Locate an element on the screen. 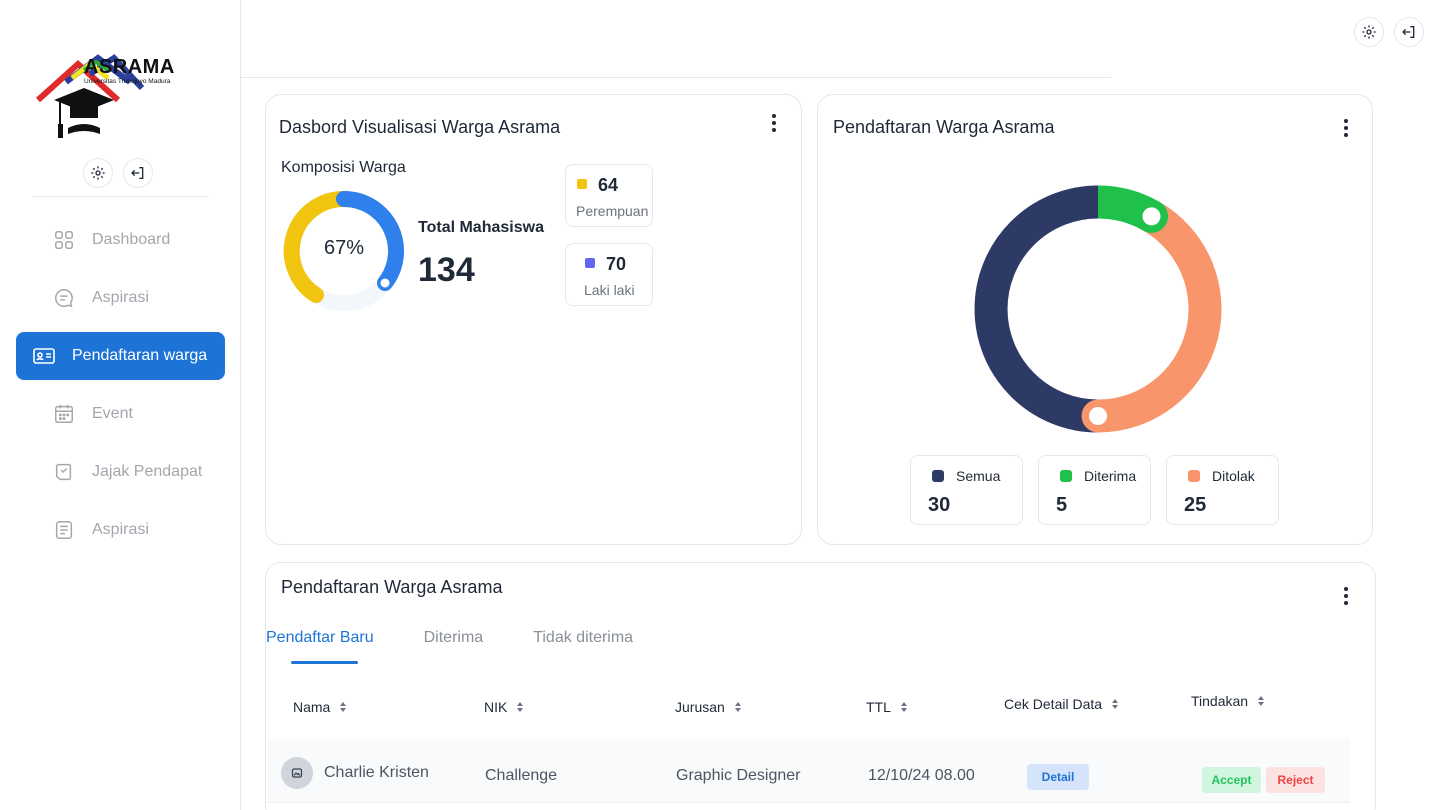 The width and height of the screenshot is (1440, 810). sidebar-item-event: Event is located at coordinates (120, 414).